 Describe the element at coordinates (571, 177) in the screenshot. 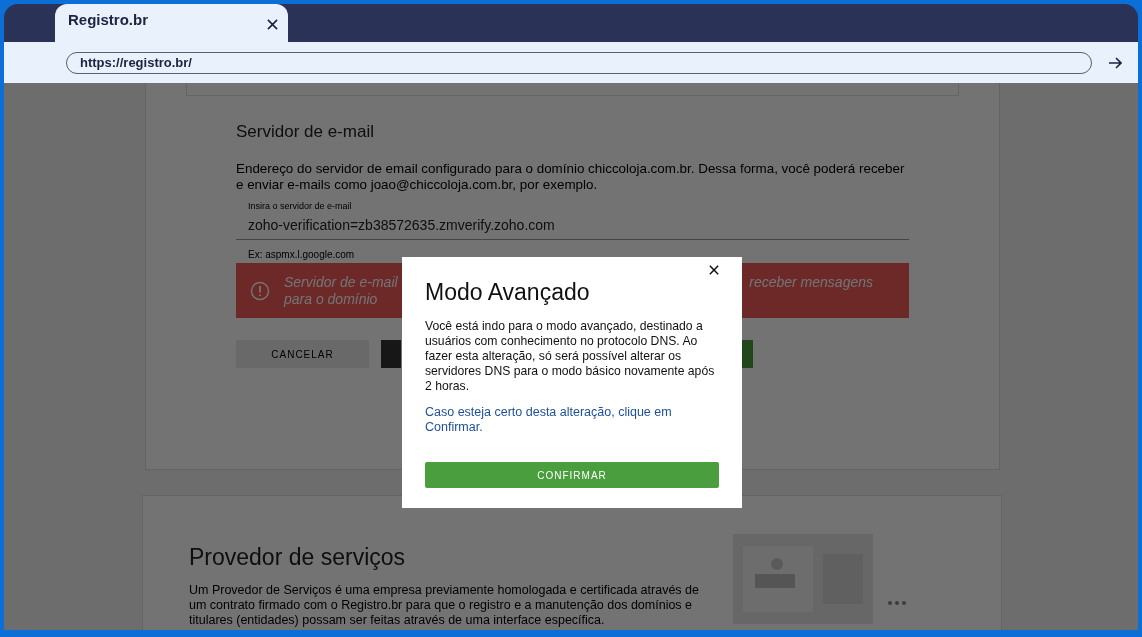

I see `description-text: Endereço do servidor de email configurado para o domínio chiccoloja.com.br. Dessa forma, você poderá receber e enviar e-mails como joao@chiccoloja.com.br, por exemplo.` at that location.